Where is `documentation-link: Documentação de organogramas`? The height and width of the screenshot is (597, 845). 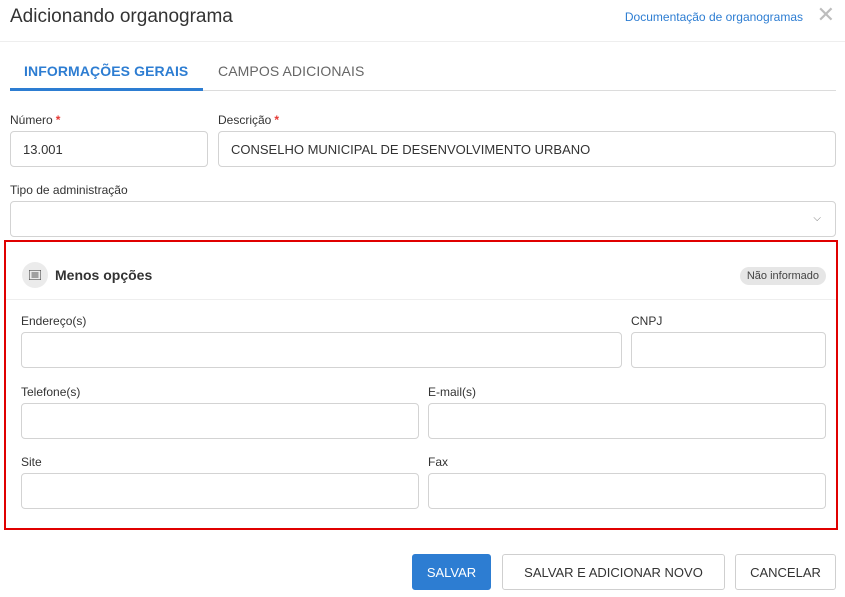 documentation-link: Documentação de organogramas is located at coordinates (714, 17).